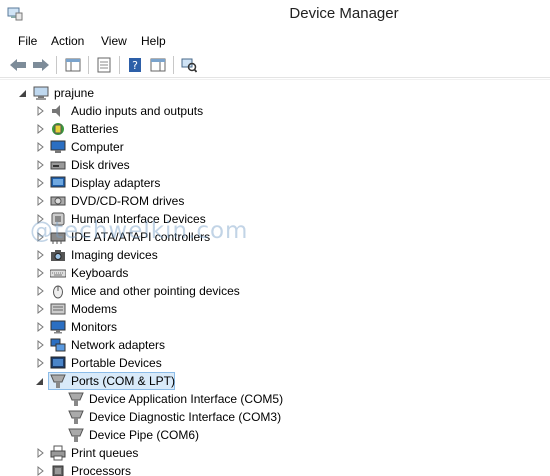 The height and width of the screenshot is (476, 550). I want to click on show-hide-console-tree-button, so click(73, 65).